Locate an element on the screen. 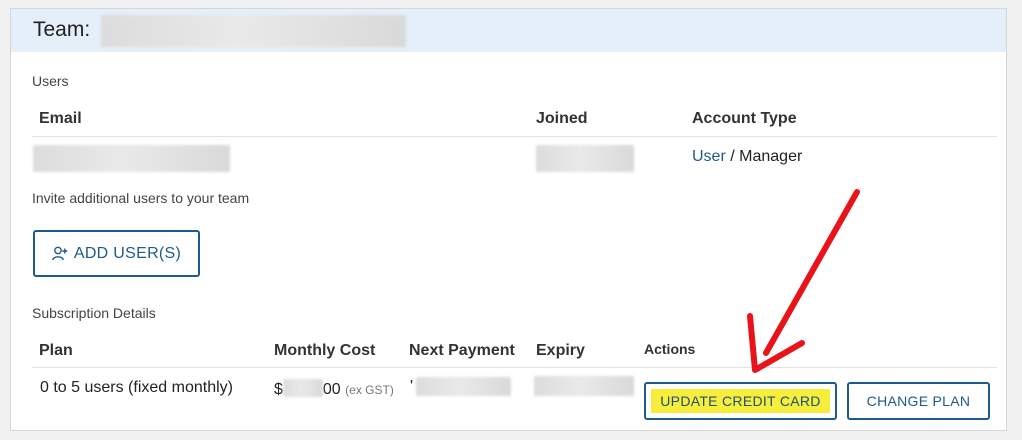  account-type-current: Manager is located at coordinates (771, 156).